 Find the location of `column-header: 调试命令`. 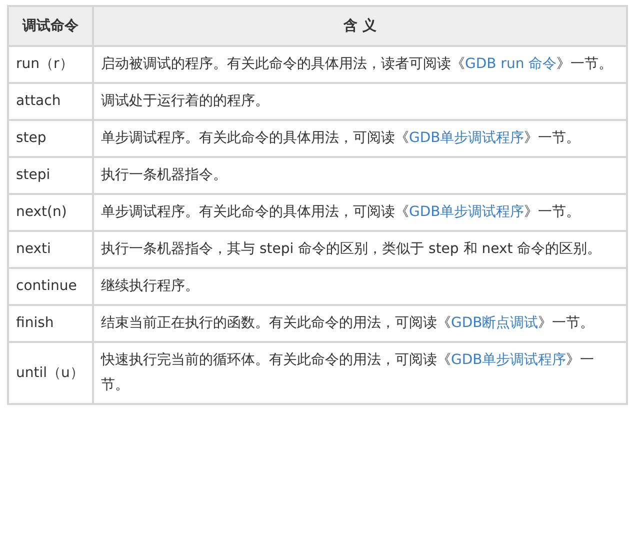

column-header: 调试命令 is located at coordinates (50, 26).